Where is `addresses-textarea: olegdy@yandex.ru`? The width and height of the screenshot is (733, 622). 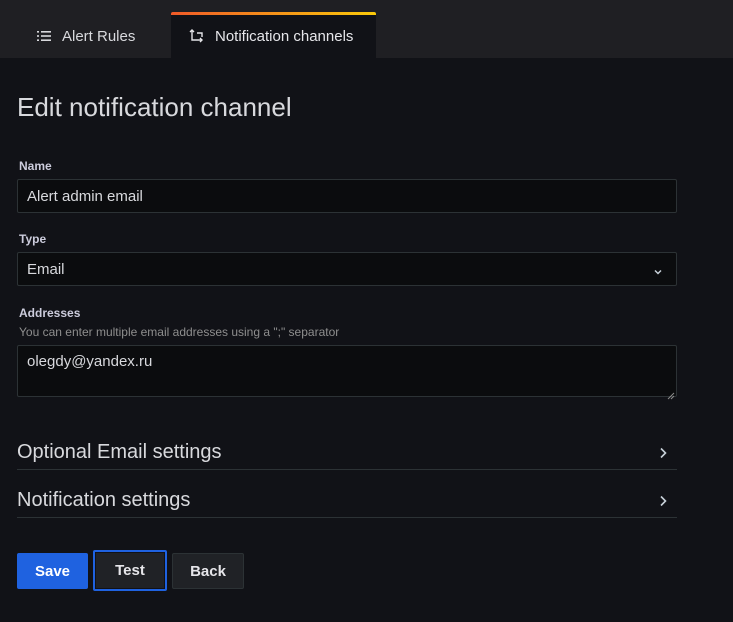
addresses-textarea: olegdy@yandex.ru is located at coordinates (347, 372).